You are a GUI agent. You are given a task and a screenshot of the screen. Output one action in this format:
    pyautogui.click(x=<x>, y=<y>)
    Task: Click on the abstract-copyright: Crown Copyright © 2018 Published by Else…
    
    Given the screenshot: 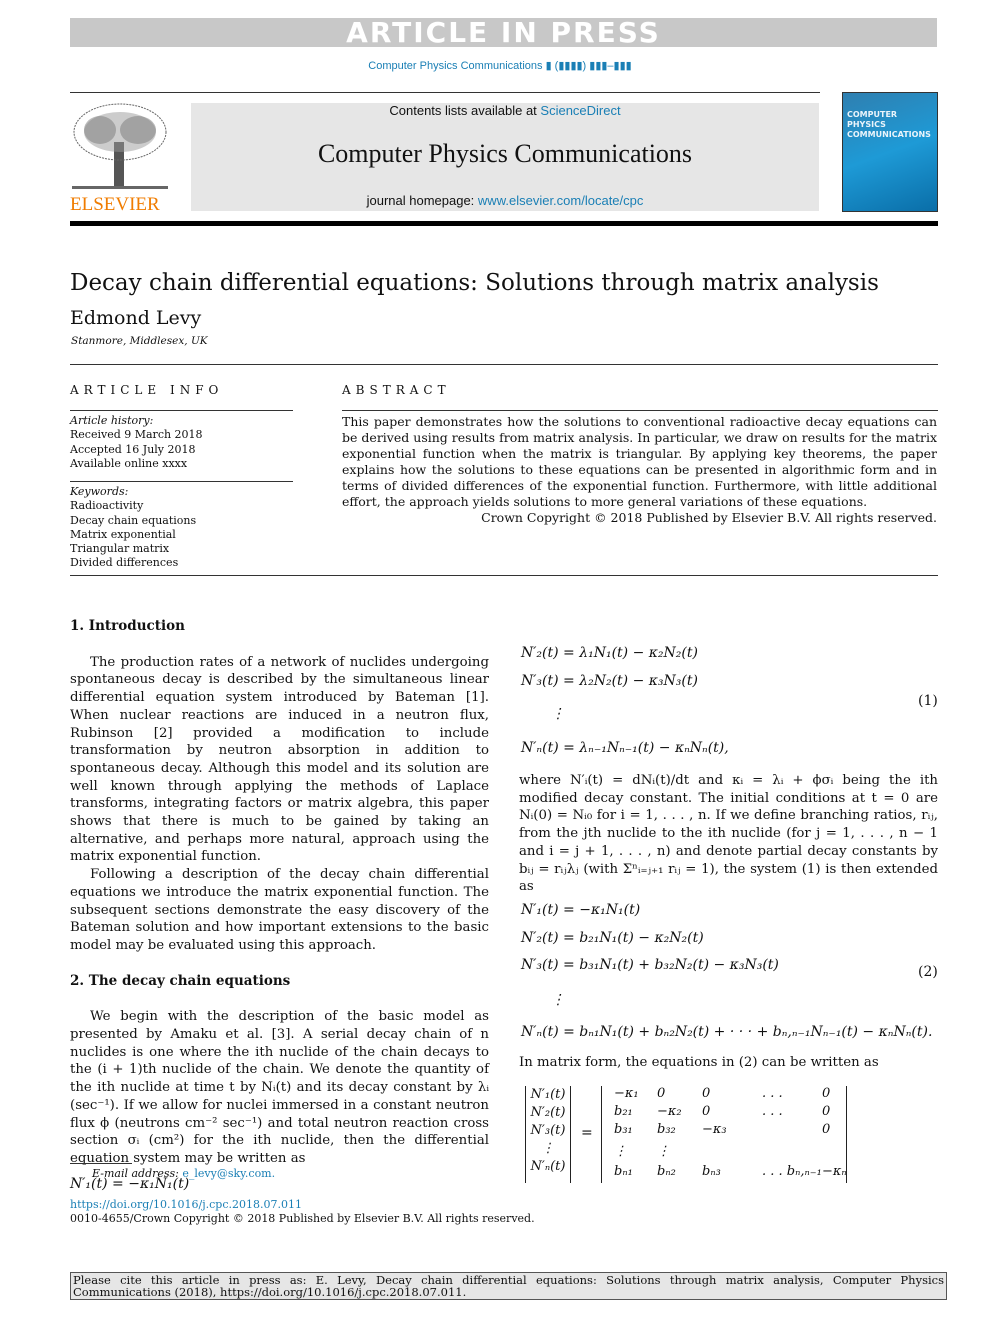 What is the action you would take?
    pyautogui.click(x=709, y=517)
    